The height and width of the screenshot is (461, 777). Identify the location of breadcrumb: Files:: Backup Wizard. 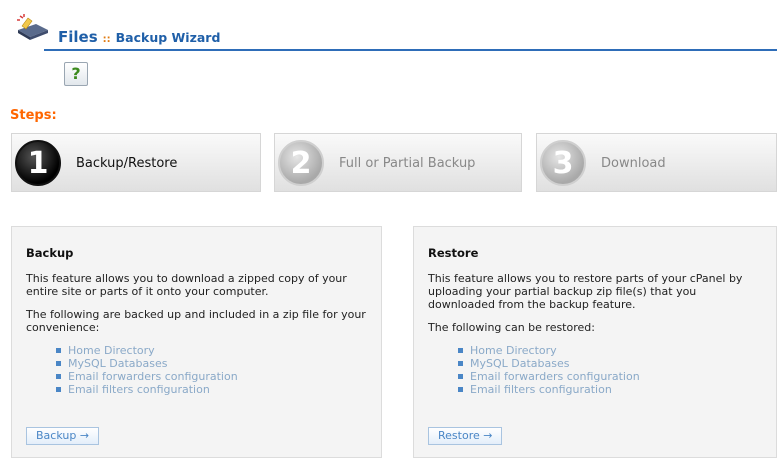
(139, 37).